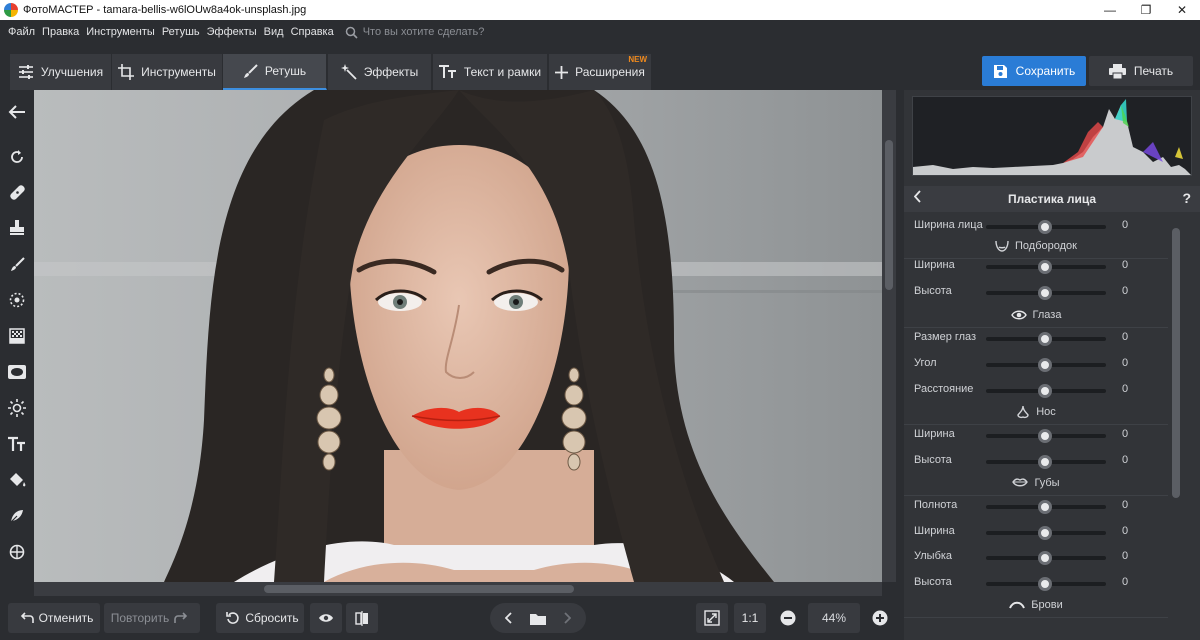 This screenshot has width=1200, height=640. I want to click on actual-size-button: 1:1, so click(750, 618).